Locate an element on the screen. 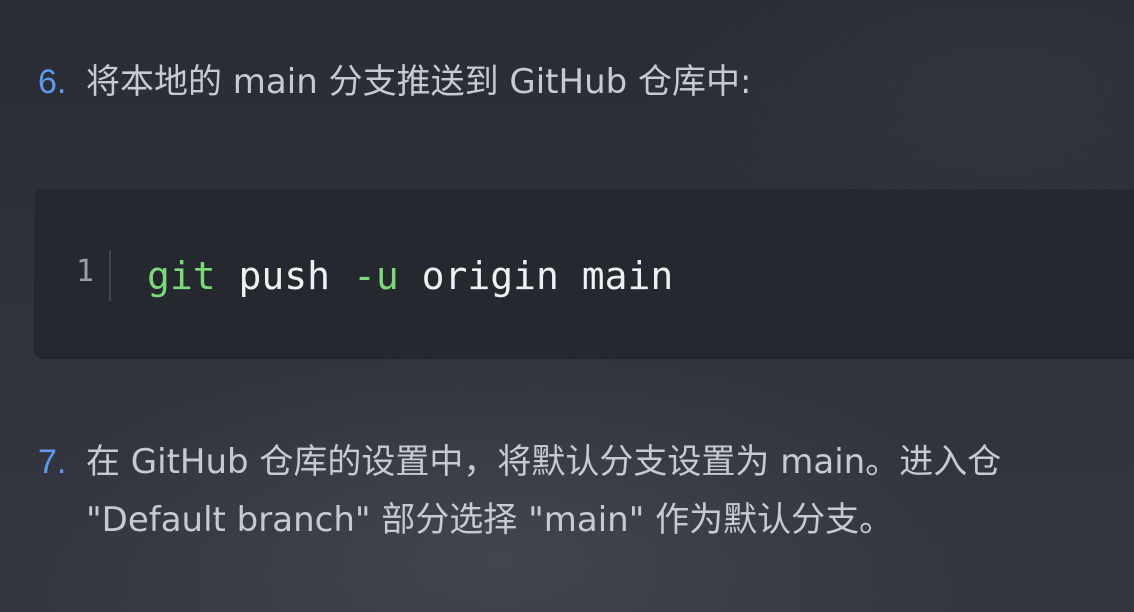  step-number: 7. is located at coordinates (52, 462).